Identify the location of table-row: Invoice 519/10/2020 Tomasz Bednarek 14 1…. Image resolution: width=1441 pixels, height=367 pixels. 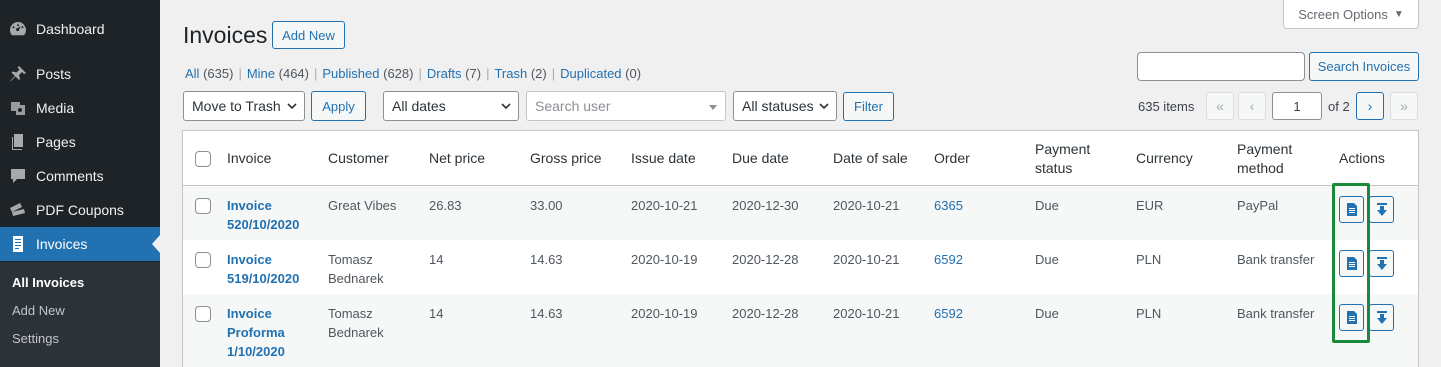
(800, 267).